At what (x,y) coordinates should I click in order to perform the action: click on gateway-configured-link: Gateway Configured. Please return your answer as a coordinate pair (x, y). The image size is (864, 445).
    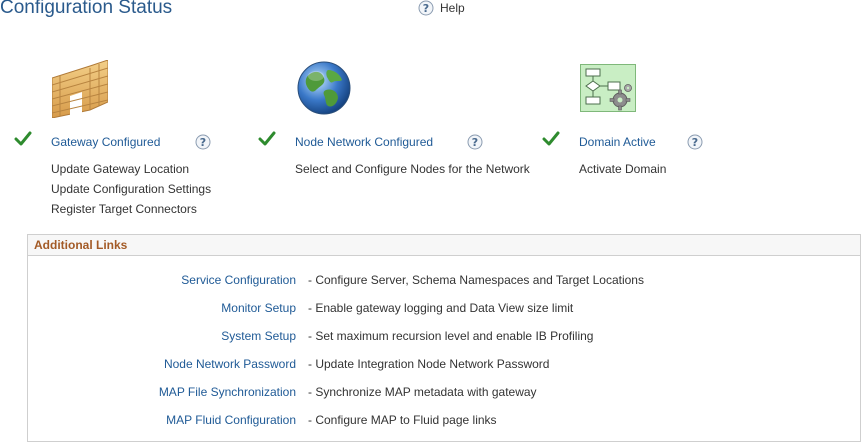
    Looking at the image, I should click on (105, 142).